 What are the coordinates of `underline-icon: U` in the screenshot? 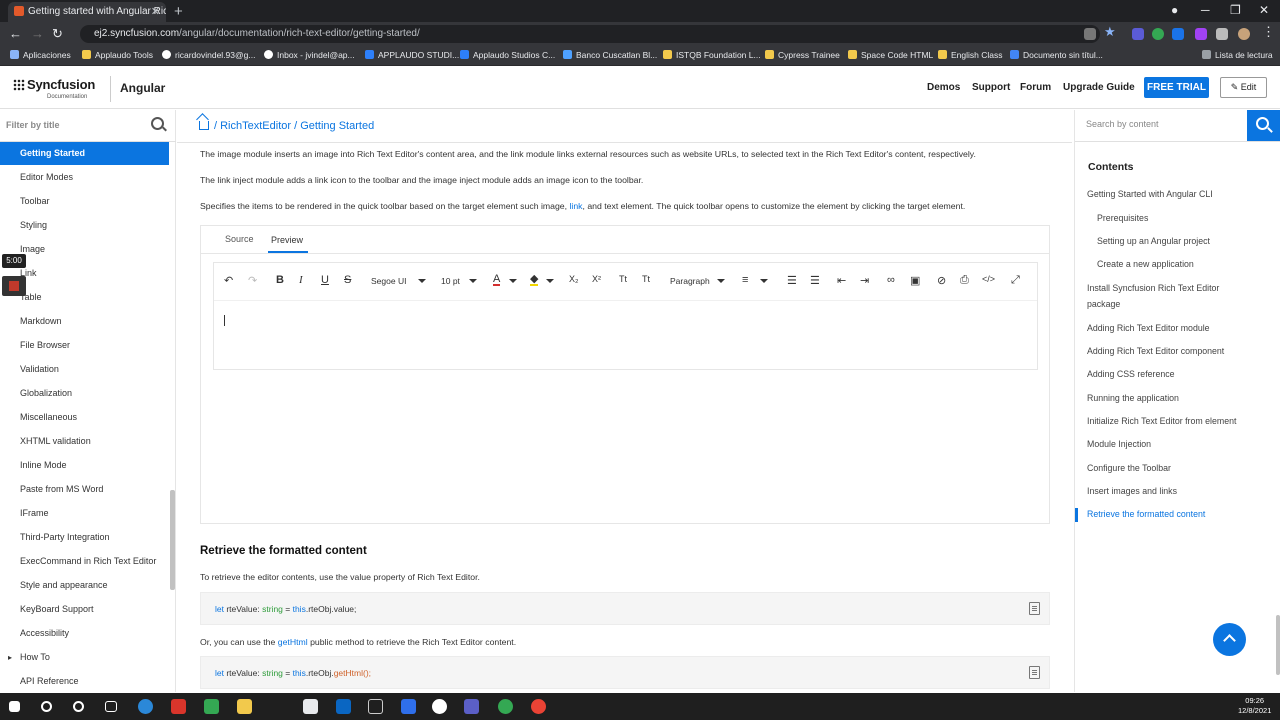 It's located at (325, 280).